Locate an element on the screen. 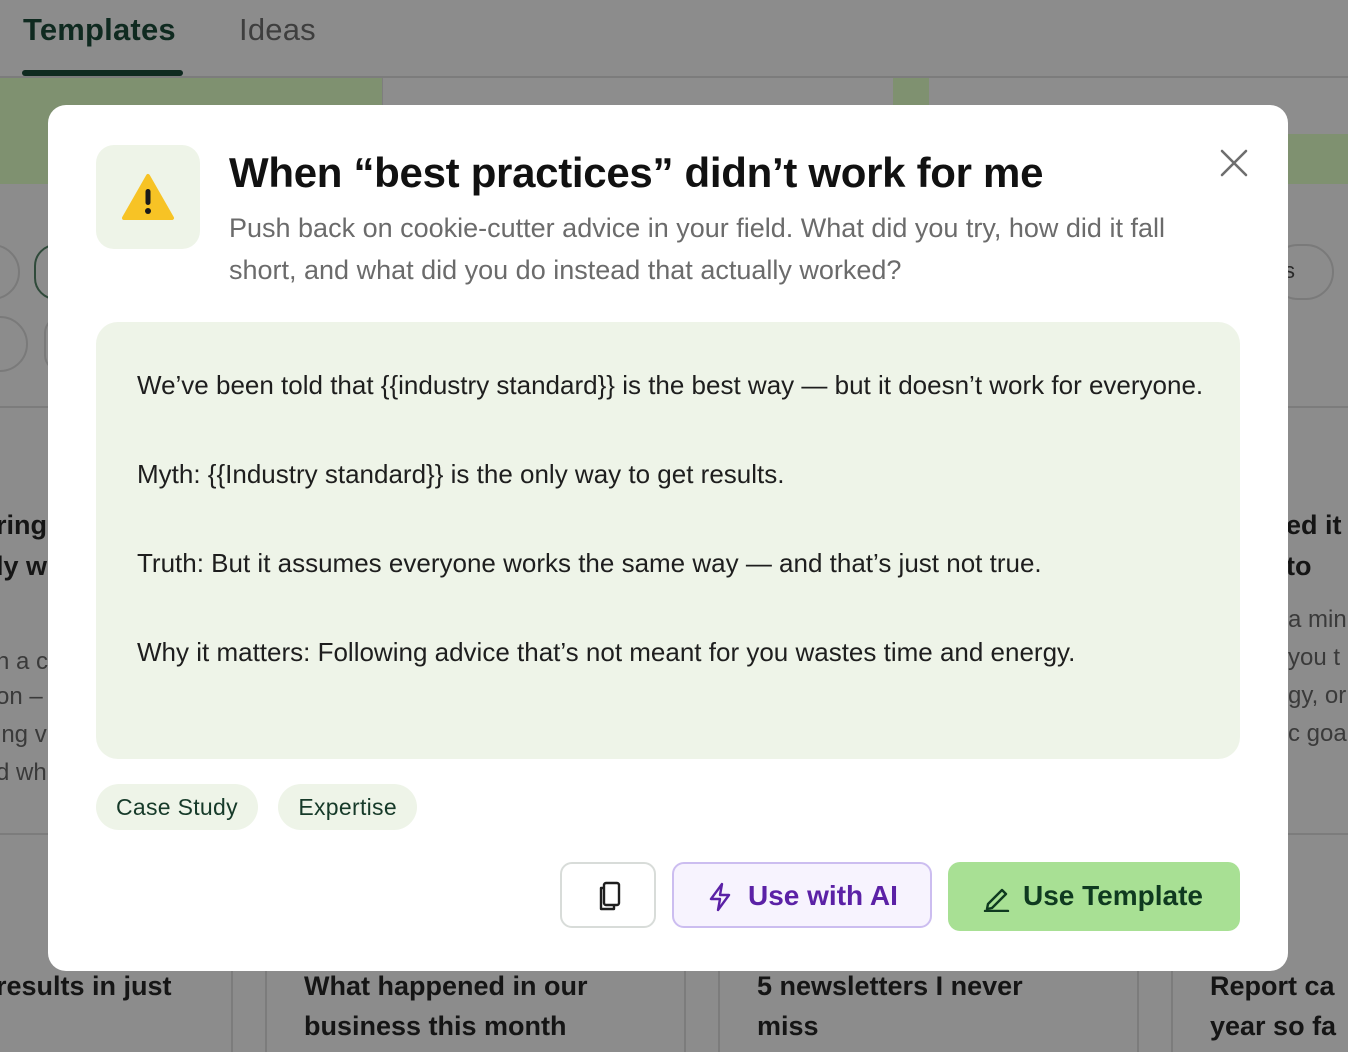 The height and width of the screenshot is (1052, 1348). card-title: 5 newsletters I never is located at coordinates (890, 986).